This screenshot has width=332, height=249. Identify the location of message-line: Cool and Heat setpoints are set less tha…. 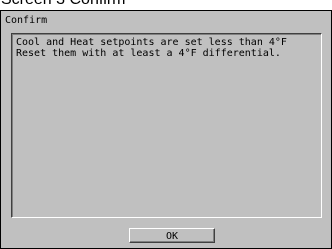
(151, 42).